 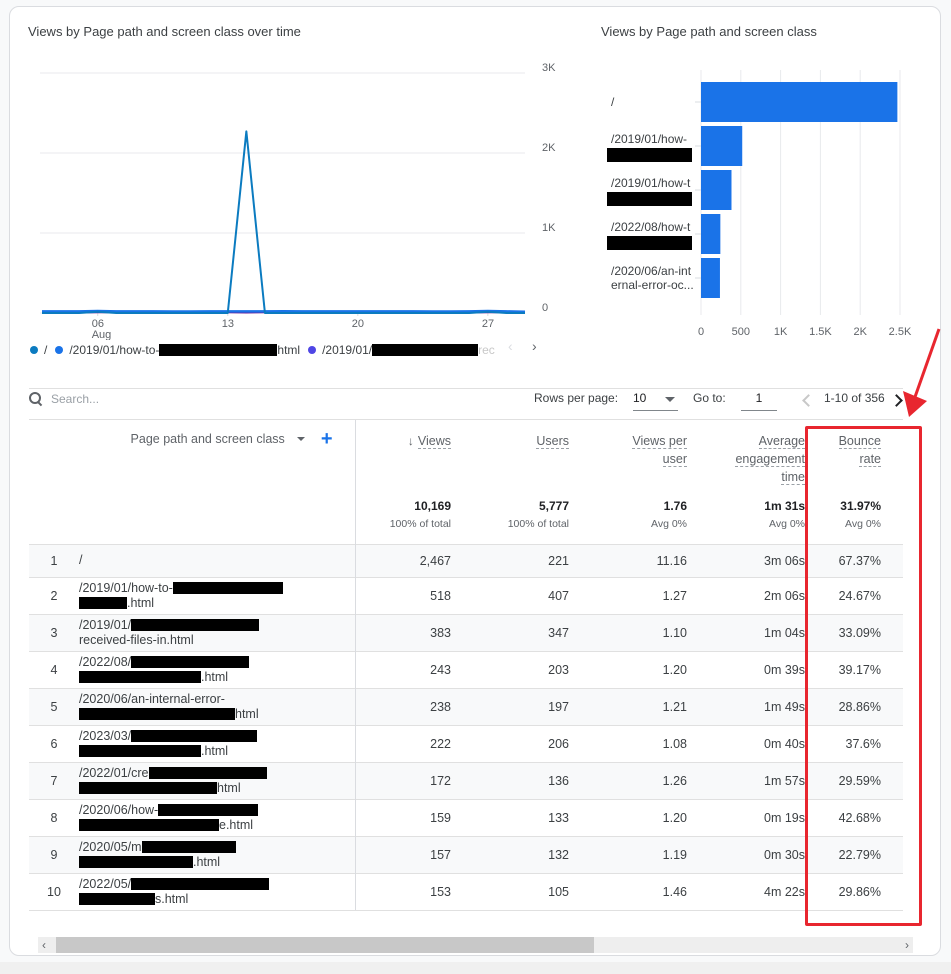 I want to click on page-path-cell: /2023/03/ .html, so click(x=217, y=743).